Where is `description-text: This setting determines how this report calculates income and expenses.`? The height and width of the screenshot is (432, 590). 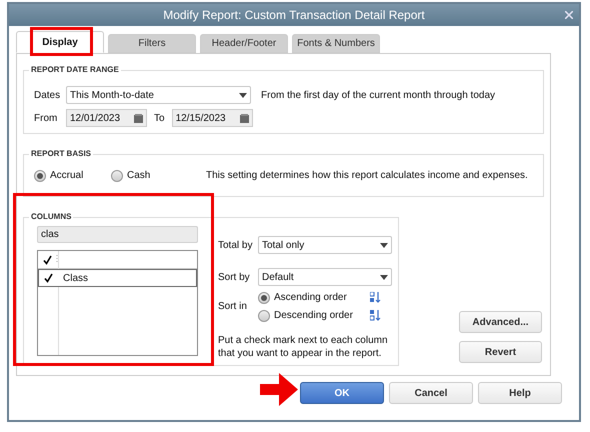
description-text: This setting determines how this report calculates income and expenses. is located at coordinates (367, 176).